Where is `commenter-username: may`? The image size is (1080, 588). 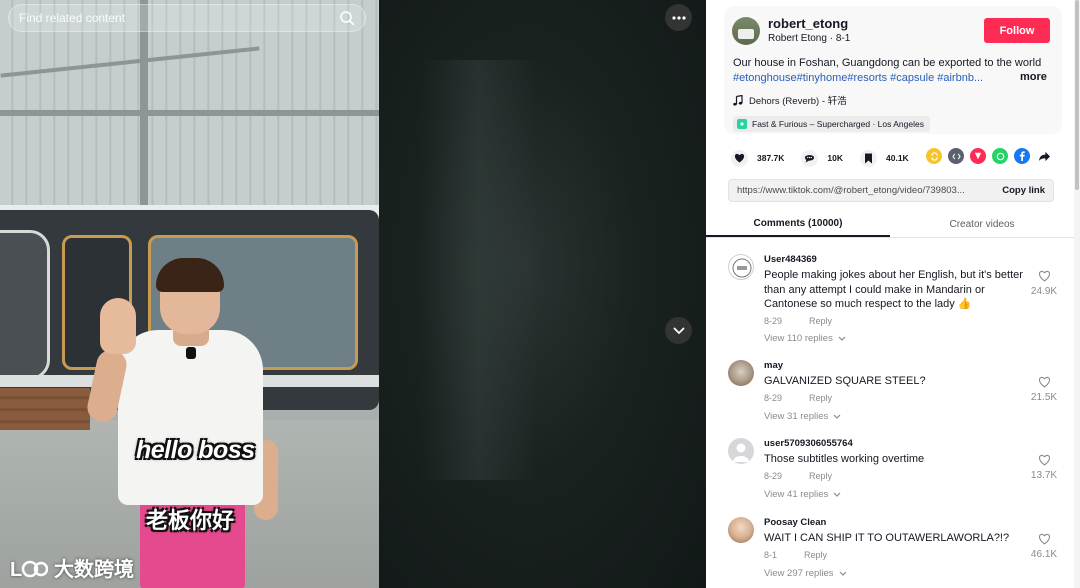
commenter-username: may is located at coordinates (773, 365).